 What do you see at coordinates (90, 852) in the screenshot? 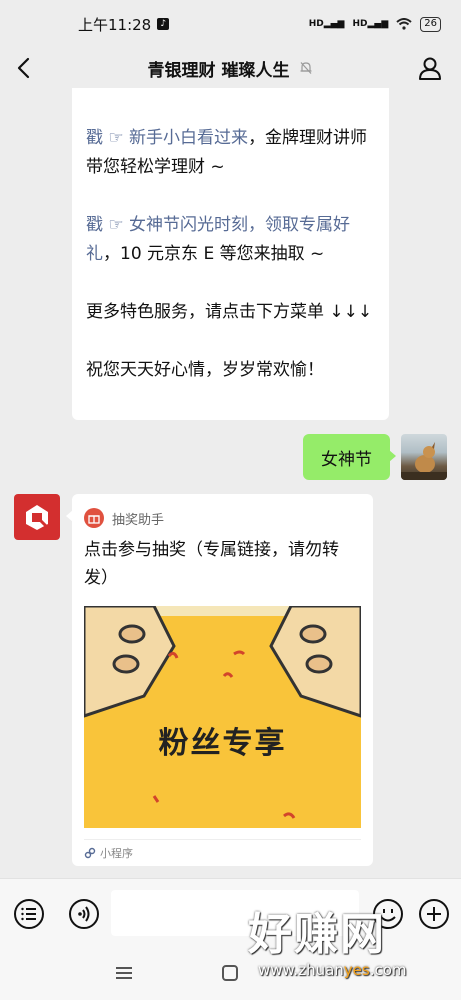
I see `mini-program-icon` at bounding box center [90, 852].